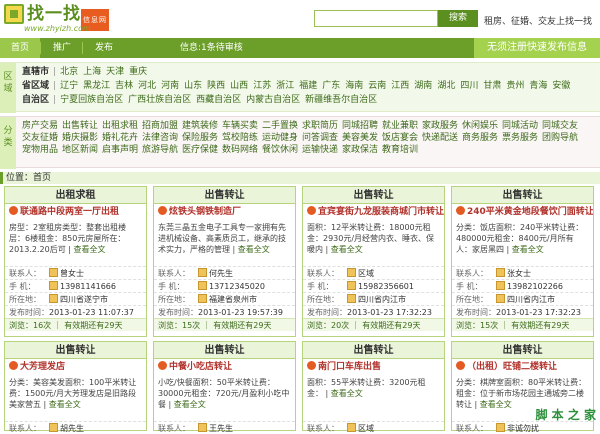 The height and width of the screenshot is (434, 600). What do you see at coordinates (53, 298) in the screenshot?
I see `location-icon` at bounding box center [53, 298].